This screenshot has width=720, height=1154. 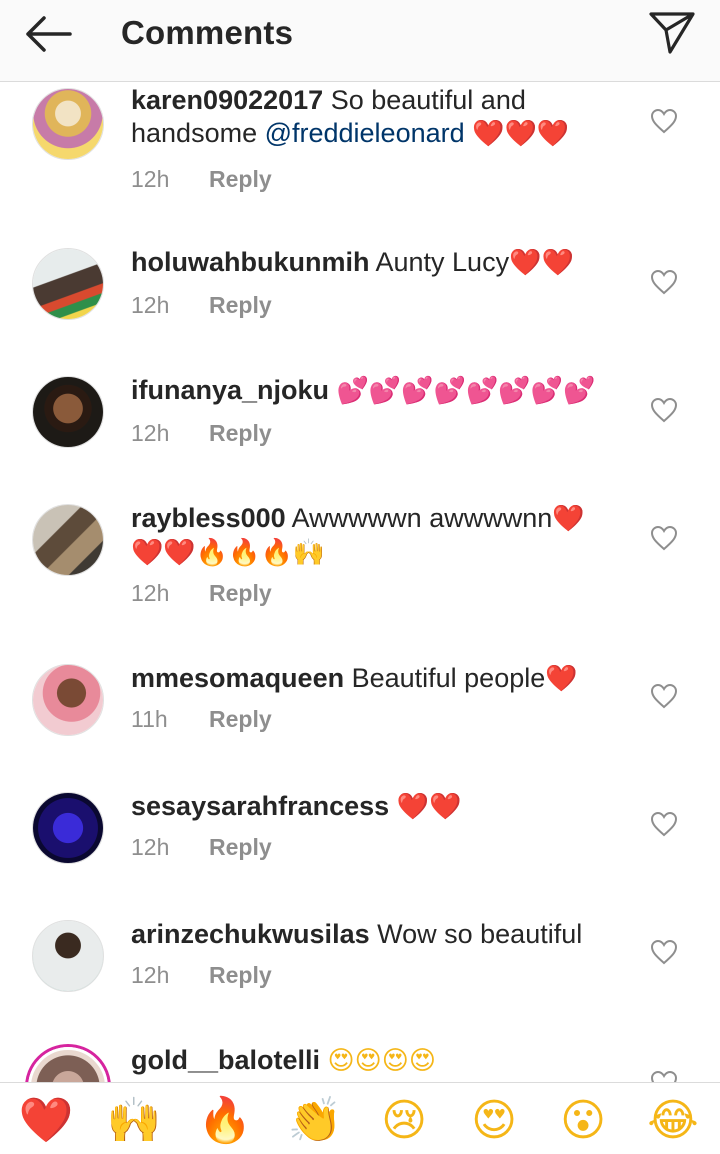 What do you see at coordinates (227, 100) in the screenshot?
I see `comment-username: karen09022017` at bounding box center [227, 100].